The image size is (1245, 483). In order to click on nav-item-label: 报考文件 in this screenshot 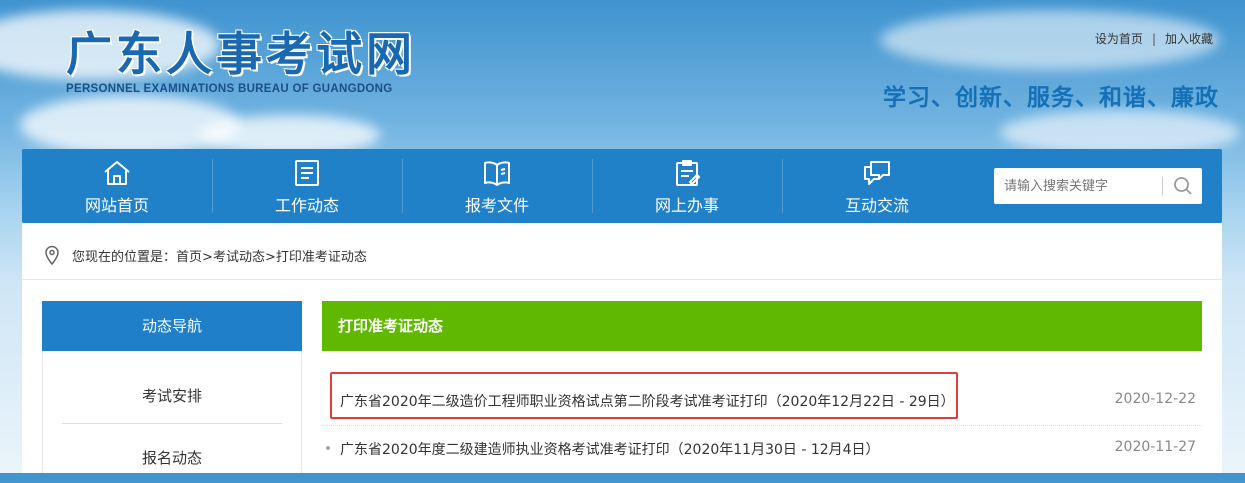, I will do `click(496, 205)`.